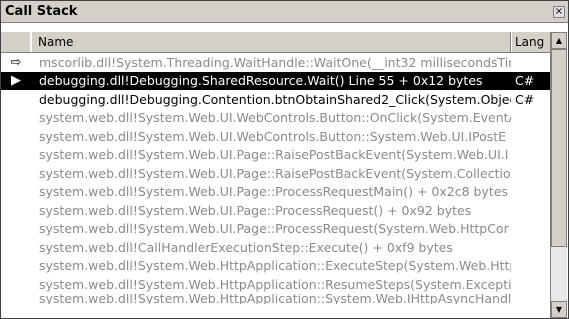  Describe the element at coordinates (559, 309) in the screenshot. I see `scroll-down-icon: ▼` at that location.